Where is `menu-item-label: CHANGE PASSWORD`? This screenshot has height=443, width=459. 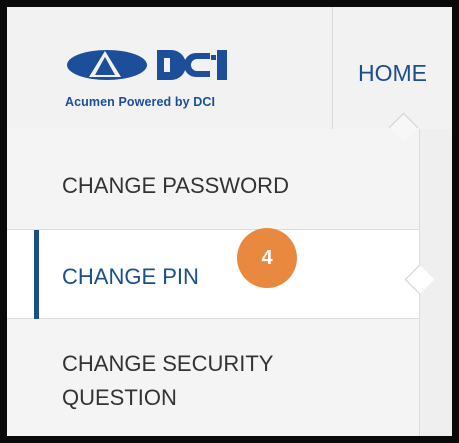
menu-item-label: CHANGE PASSWORD is located at coordinates (175, 185).